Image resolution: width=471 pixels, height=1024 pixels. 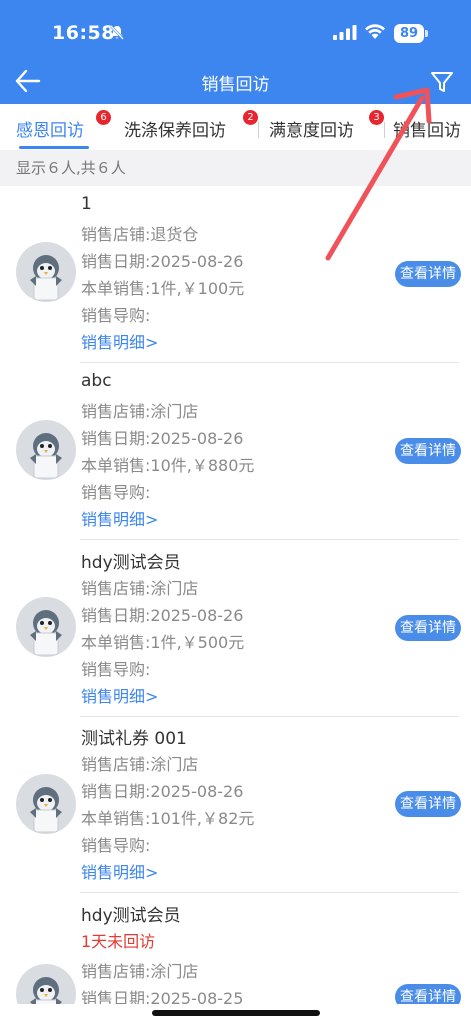 What do you see at coordinates (54, 147) in the screenshot?
I see `active-tab-underline` at bounding box center [54, 147].